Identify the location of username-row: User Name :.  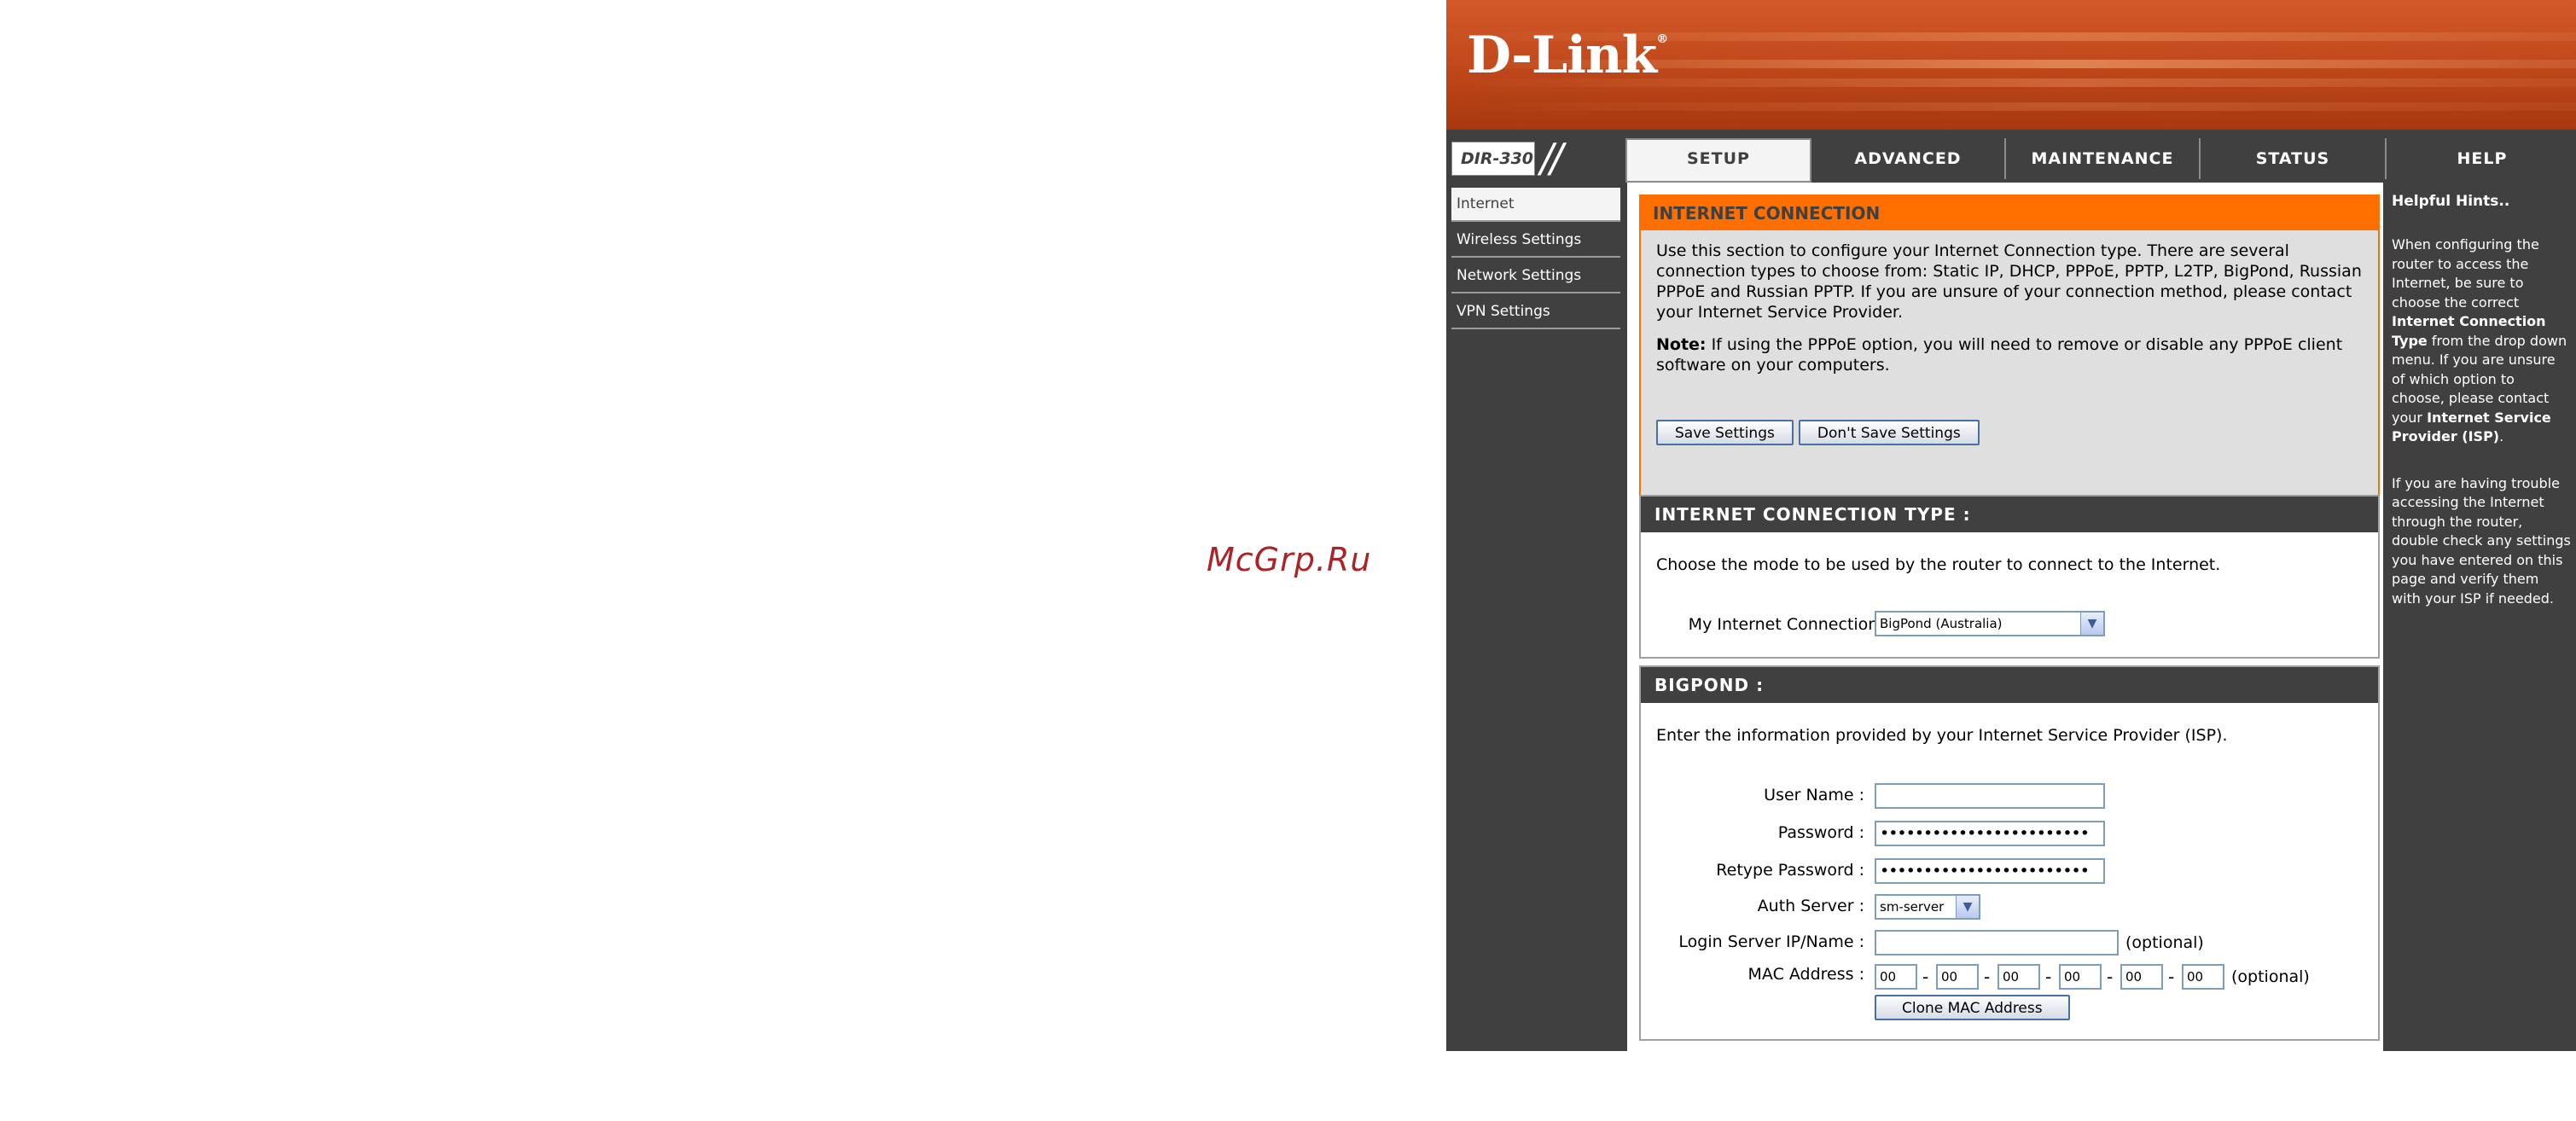
(1753, 796).